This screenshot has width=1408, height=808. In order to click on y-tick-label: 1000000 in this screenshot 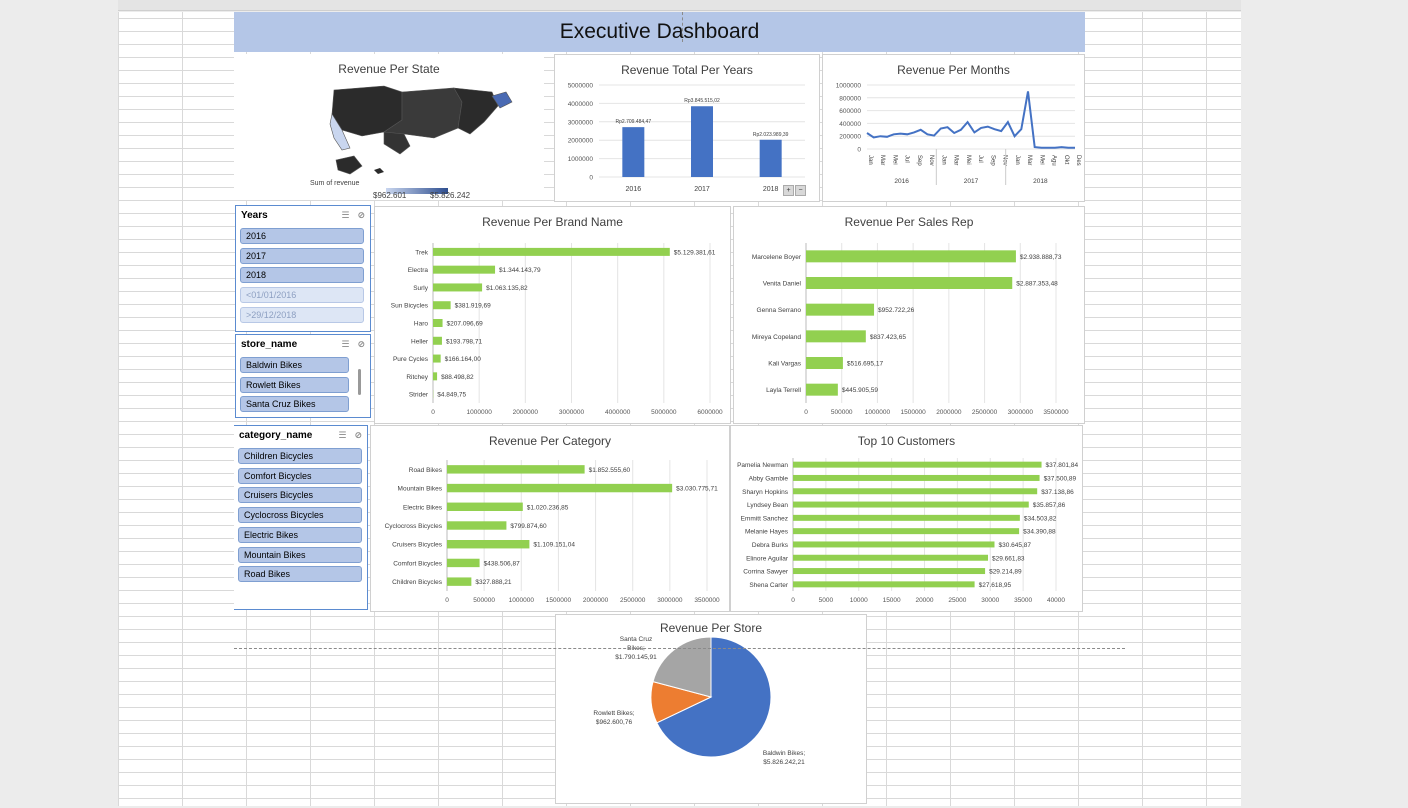, I will do `click(581, 159)`.